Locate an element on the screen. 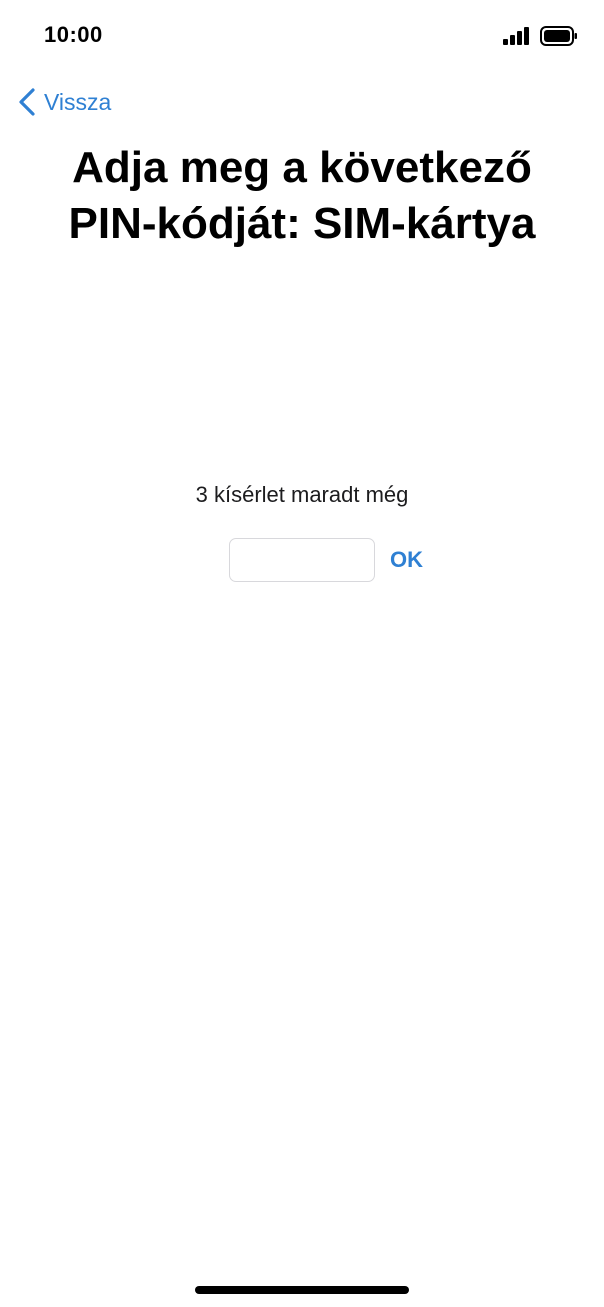 This screenshot has height=1307, width=604. attempts-remaining-text: 3 kísérlet maradt még is located at coordinates (302, 494).